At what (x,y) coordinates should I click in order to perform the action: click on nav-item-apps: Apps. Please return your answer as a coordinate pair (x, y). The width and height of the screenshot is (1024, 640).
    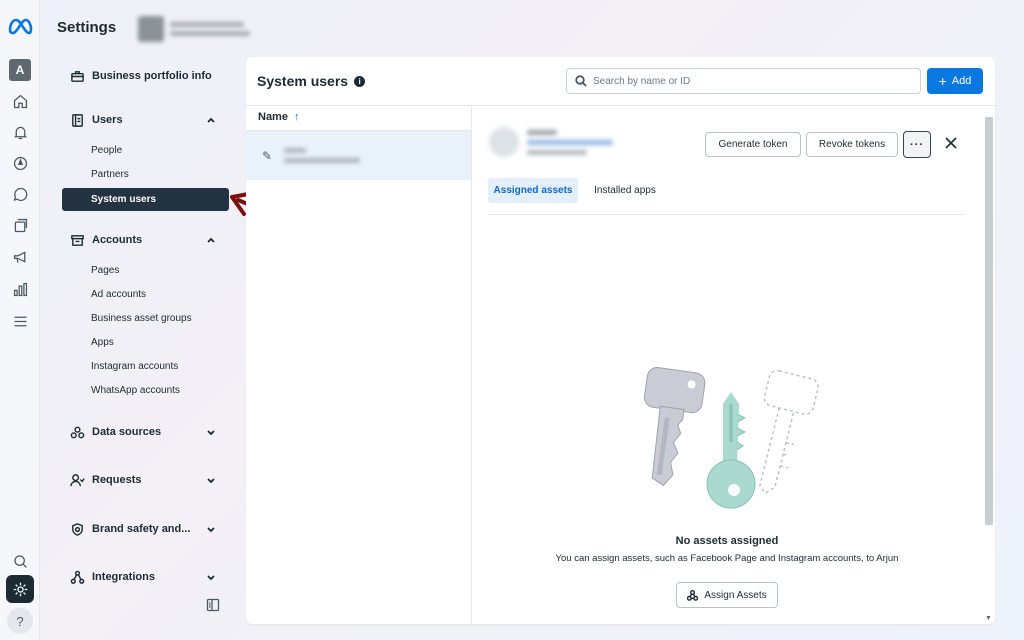
    Looking at the image, I should click on (102, 342).